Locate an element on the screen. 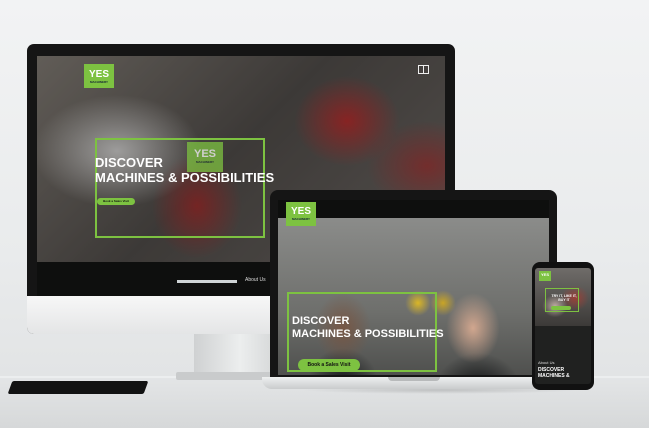 This screenshot has width=649, height=428. laptop-headline-line2: MACHINES & POSSIBILITIES is located at coordinates (368, 333).